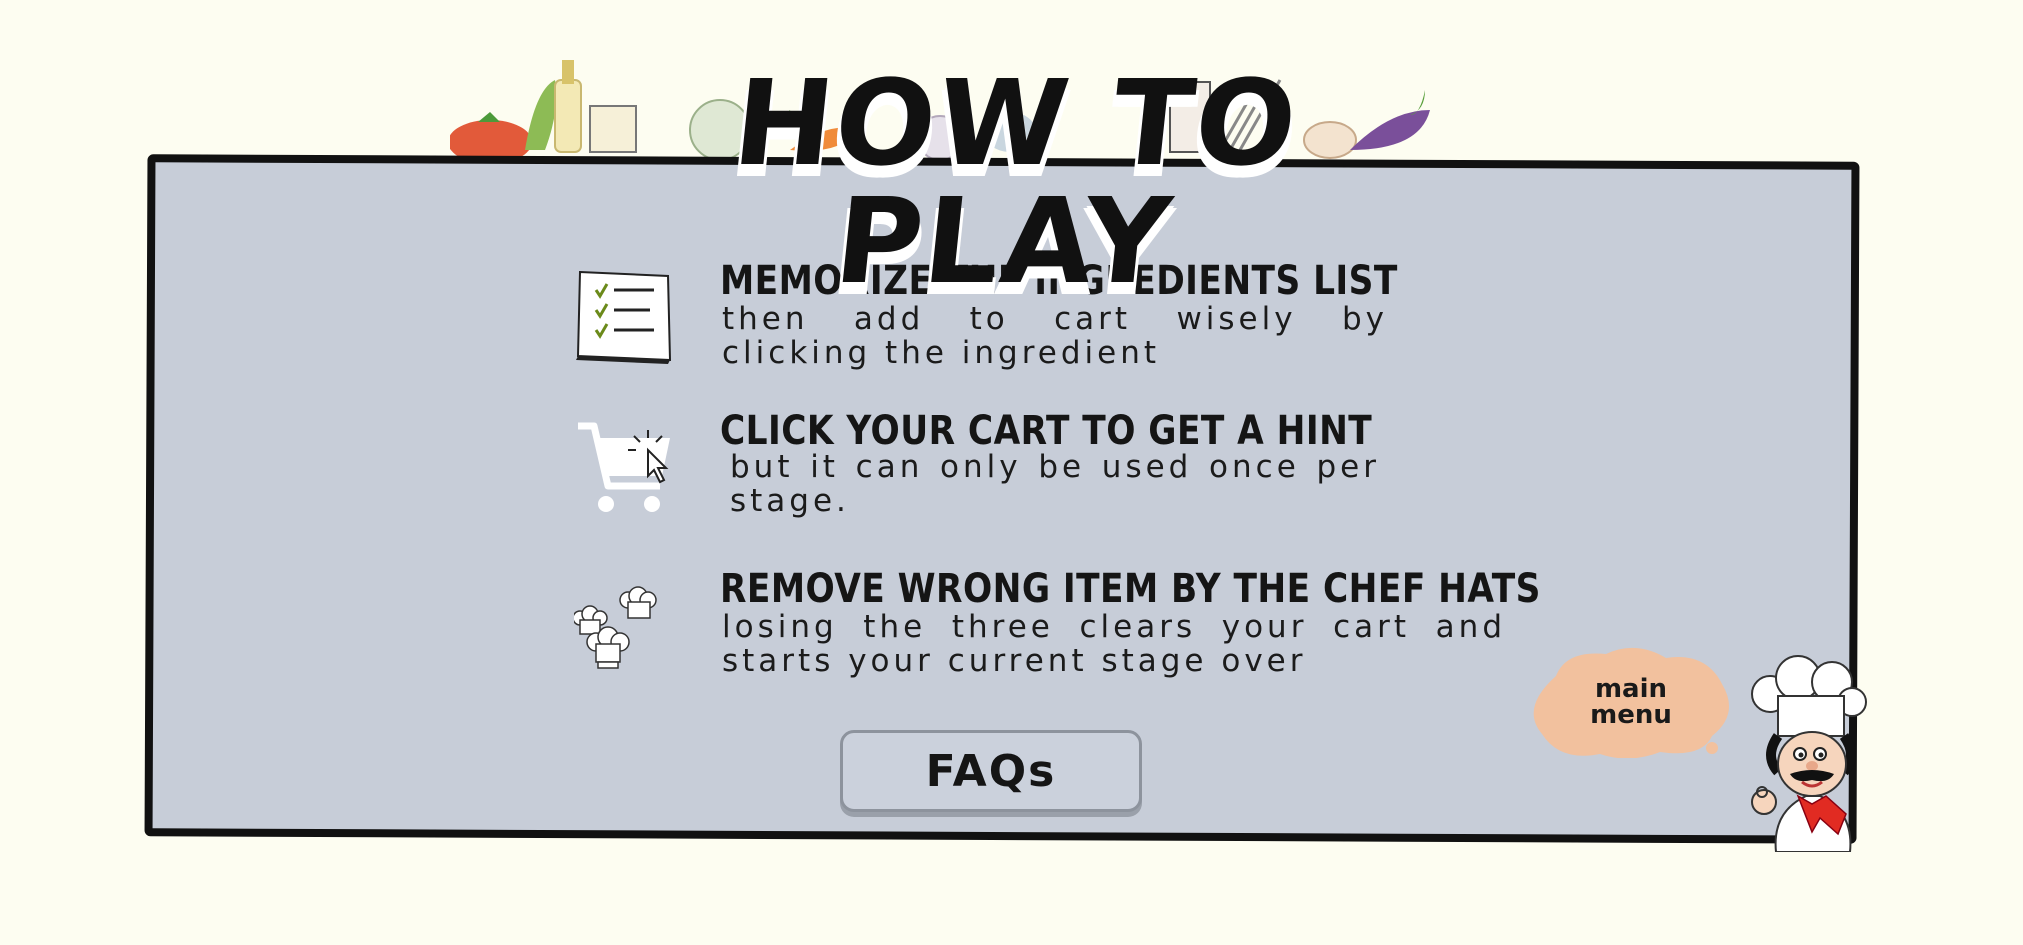 This screenshot has height=945, width=2023. Describe the element at coordinates (1809, 753) in the screenshot. I see `chef-mascot-icon` at that location.